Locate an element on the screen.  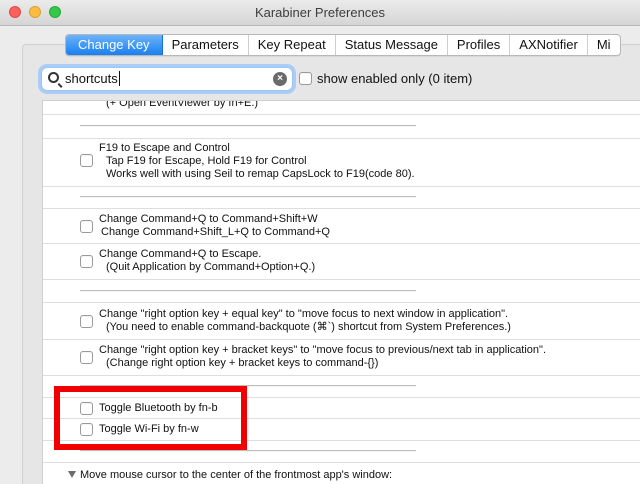
item-line: Change Command+Shift_L+Q to Command+Q is located at coordinates (215, 232).